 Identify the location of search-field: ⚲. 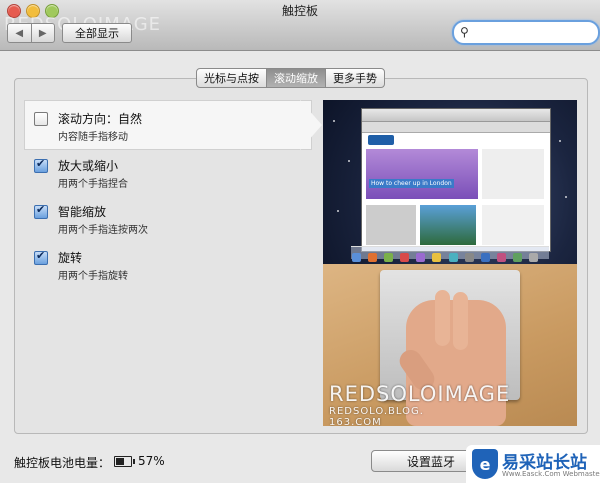
(526, 32).